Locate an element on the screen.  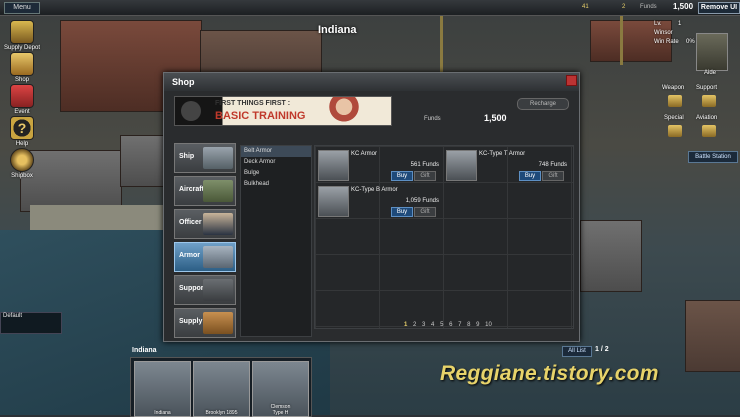
fleet-bar: Indiana Brooklyn 1895 Clemson Type H is located at coordinates (221, 387).